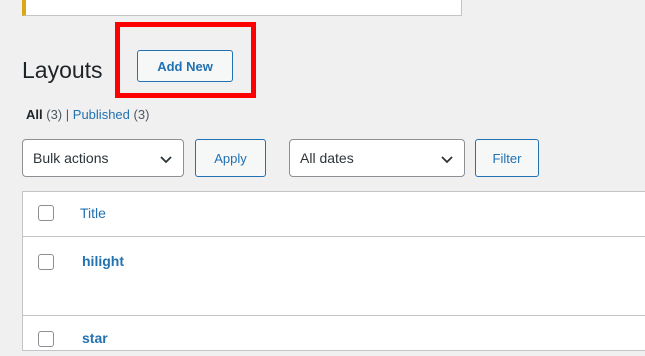  I want to click on filter-button: Filter, so click(507, 158).